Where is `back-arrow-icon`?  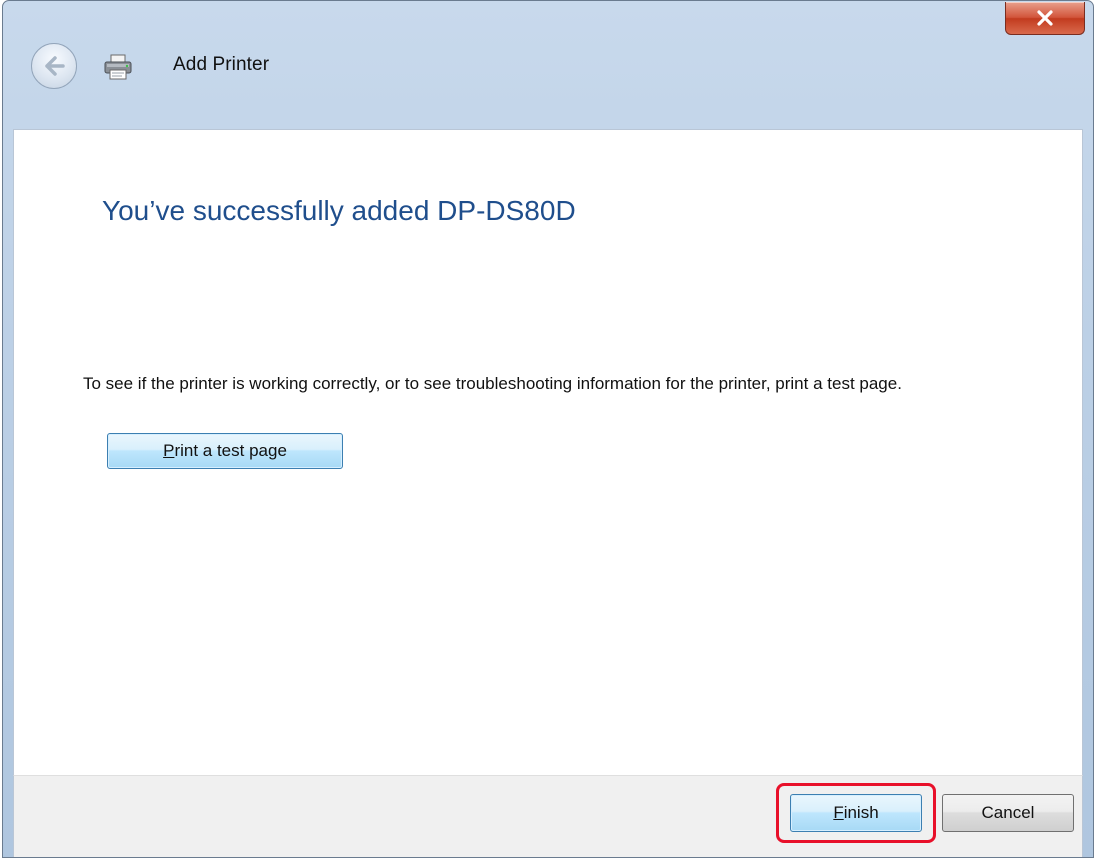
back-arrow-icon is located at coordinates (55, 66).